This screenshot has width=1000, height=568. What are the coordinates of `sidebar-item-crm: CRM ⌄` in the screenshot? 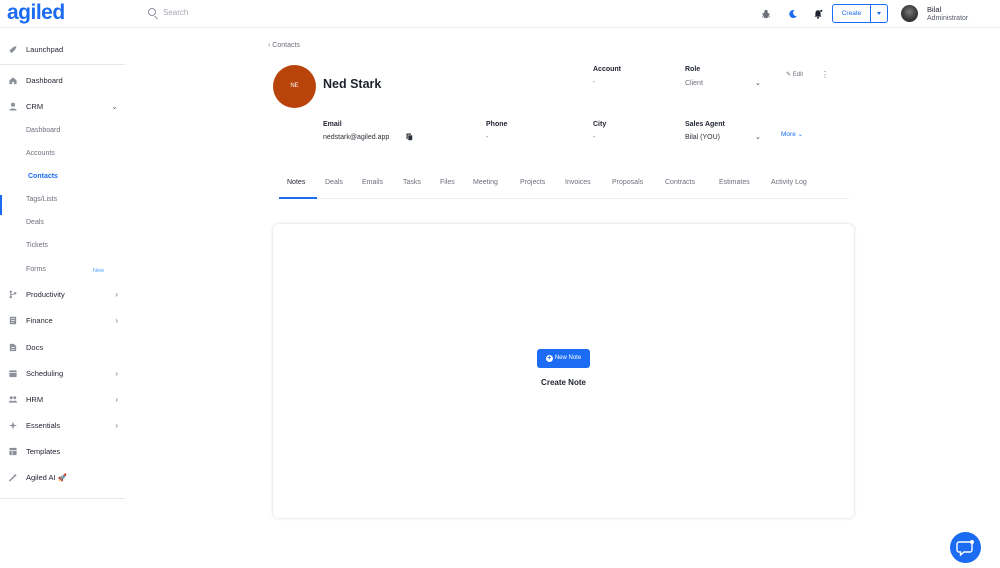 It's located at (64, 108).